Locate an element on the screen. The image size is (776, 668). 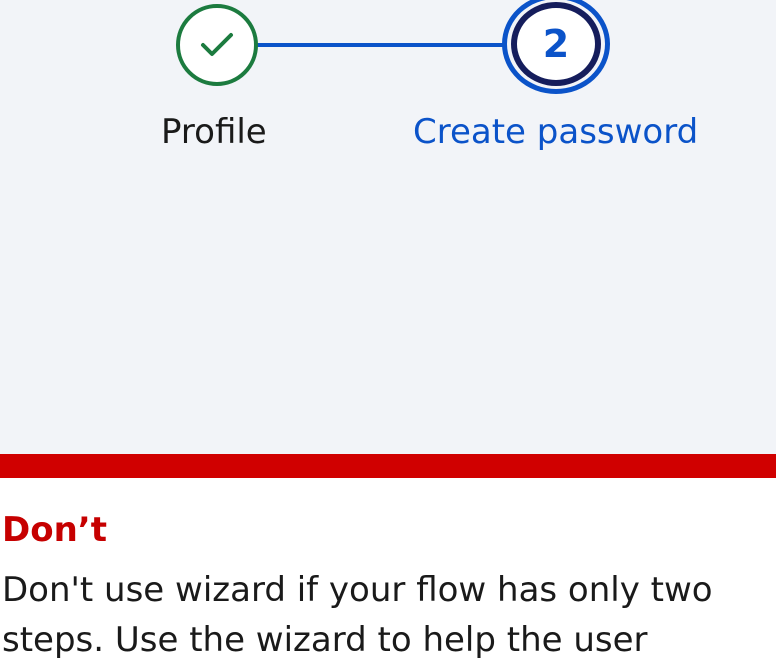
step-2-indicator: 2 is located at coordinates (556, 44).